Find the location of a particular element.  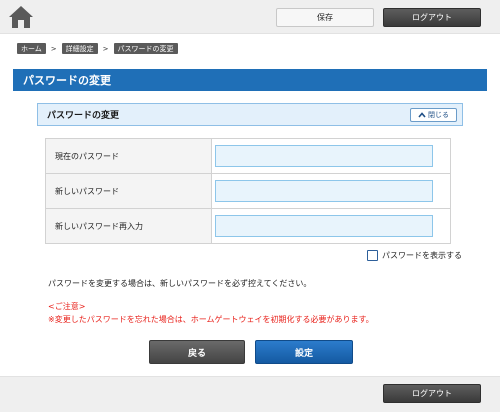

new-password-label: 新しいパスワード is located at coordinates (128, 191).